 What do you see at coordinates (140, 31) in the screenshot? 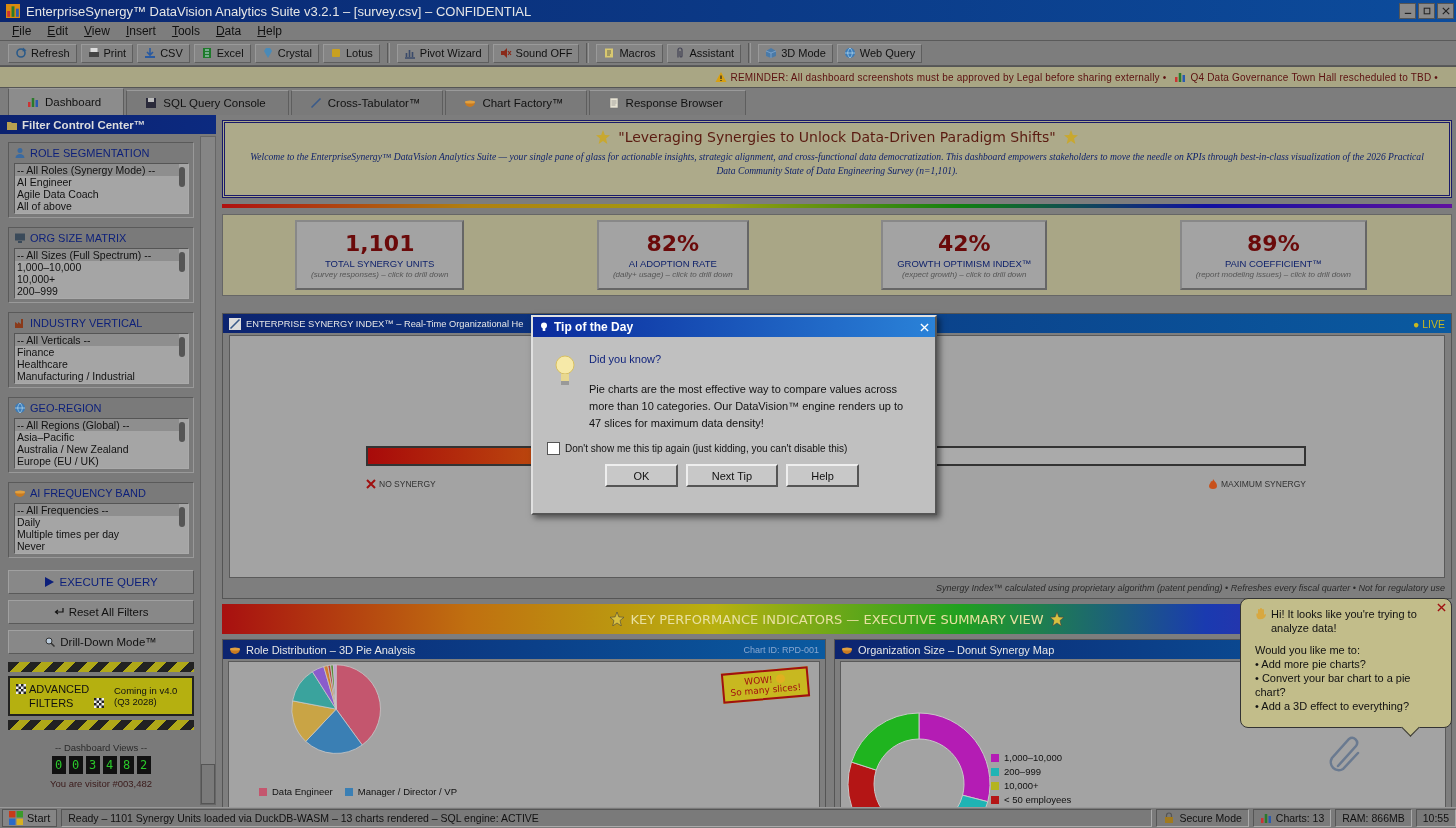
I see `menu-item: Insert` at bounding box center [140, 31].